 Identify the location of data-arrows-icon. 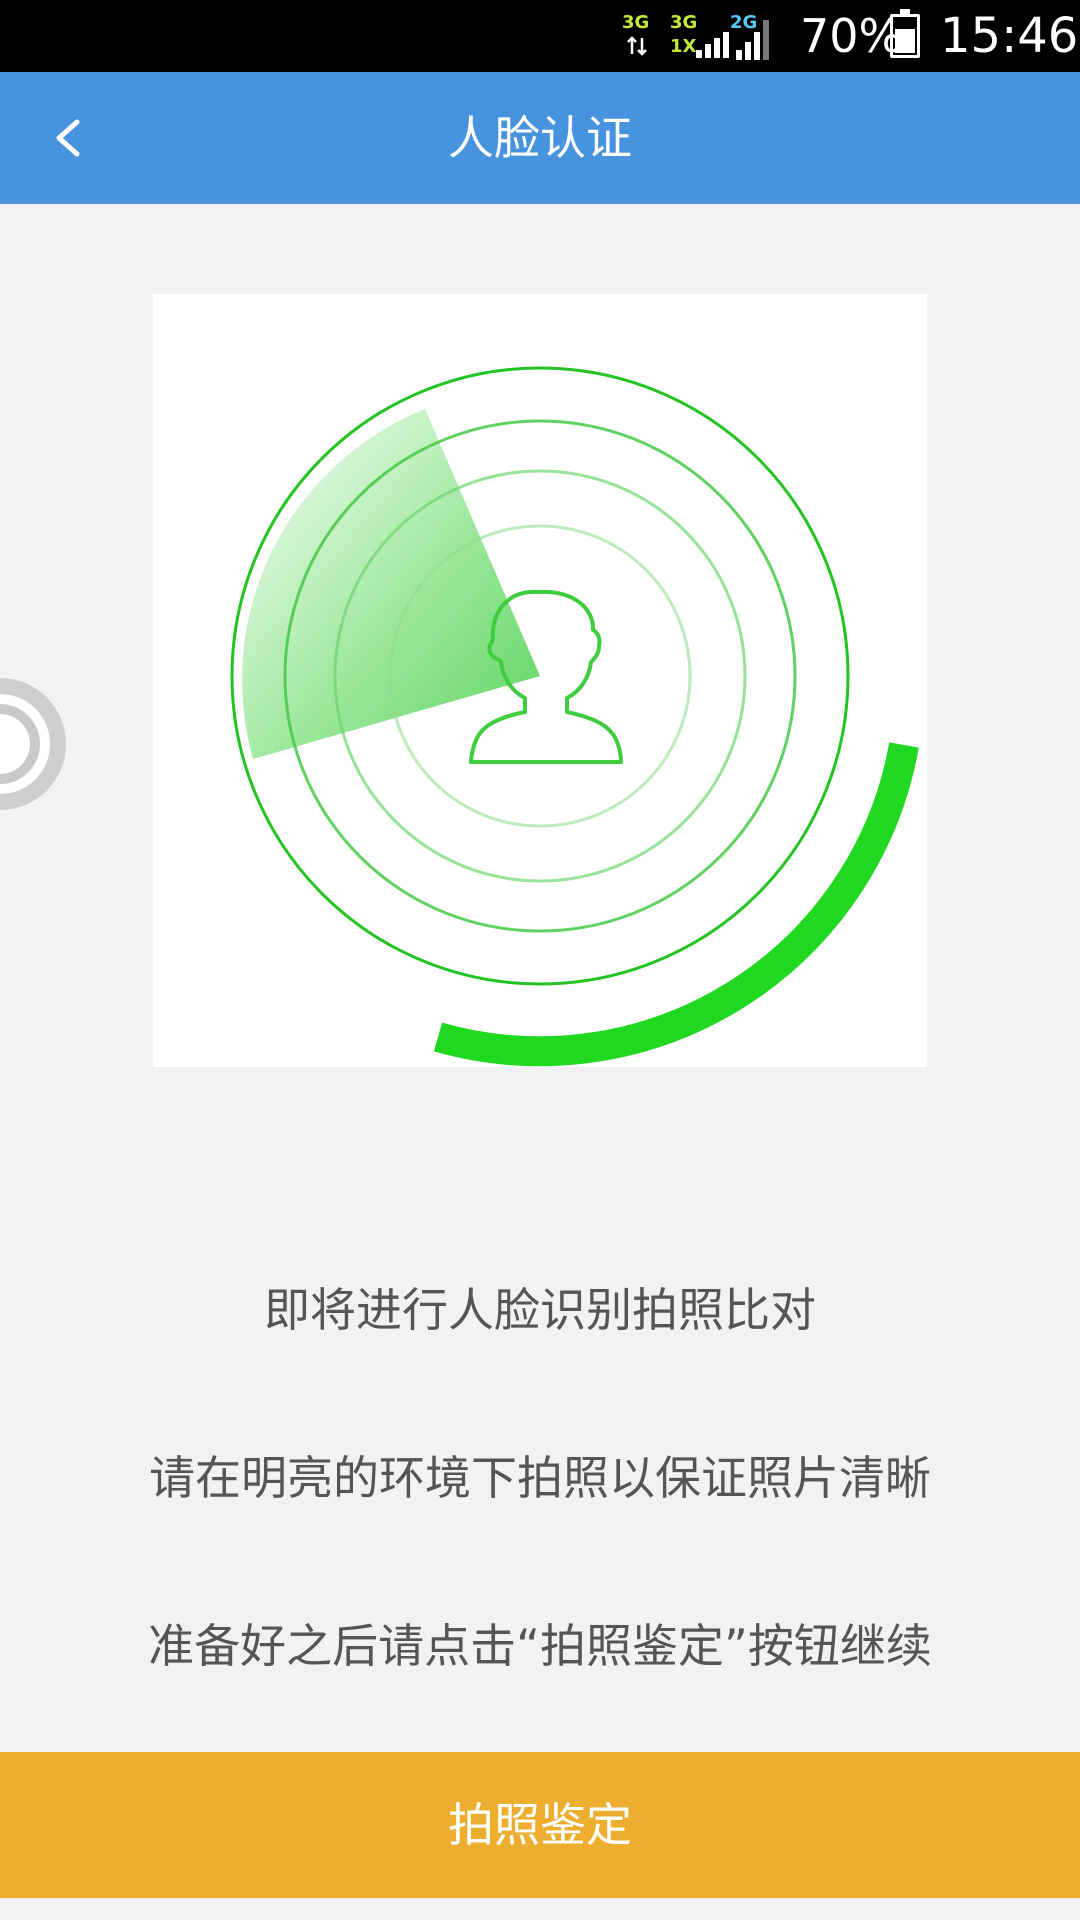
(637, 46).